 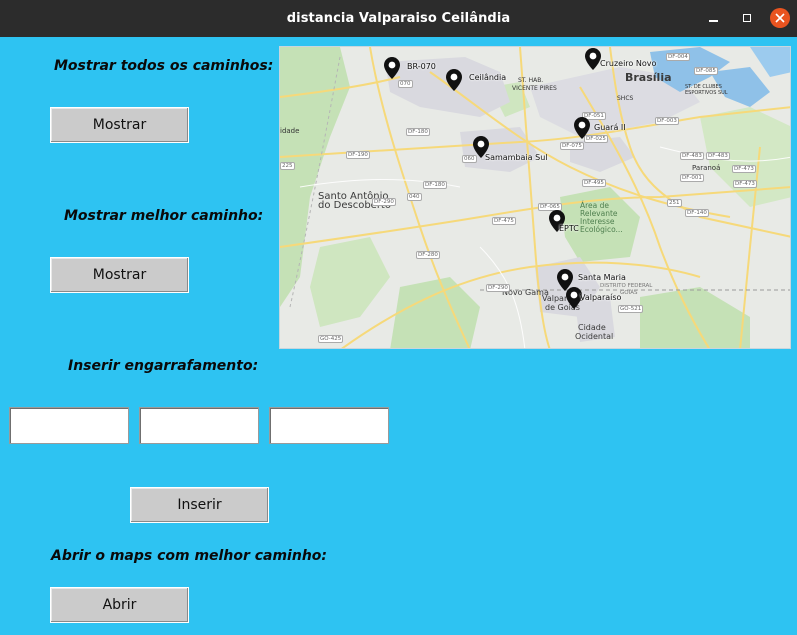 What do you see at coordinates (631, 309) in the screenshot?
I see `road-shield: GO-521` at bounding box center [631, 309].